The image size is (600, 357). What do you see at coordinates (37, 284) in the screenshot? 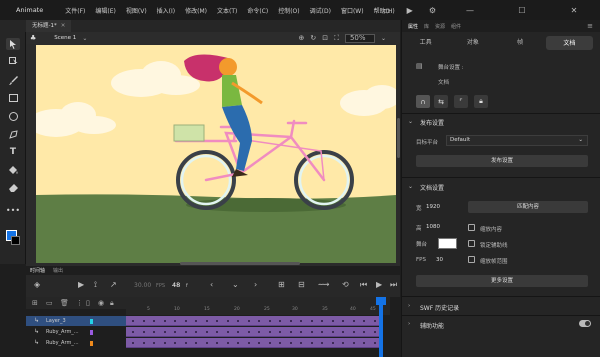
I see `layers-icon: ◈` at bounding box center [37, 284].